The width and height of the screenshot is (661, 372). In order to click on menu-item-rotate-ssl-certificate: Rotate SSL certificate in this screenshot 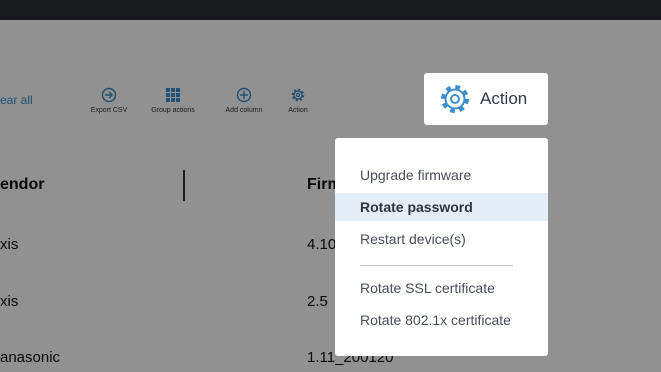, I will do `click(441, 288)`.